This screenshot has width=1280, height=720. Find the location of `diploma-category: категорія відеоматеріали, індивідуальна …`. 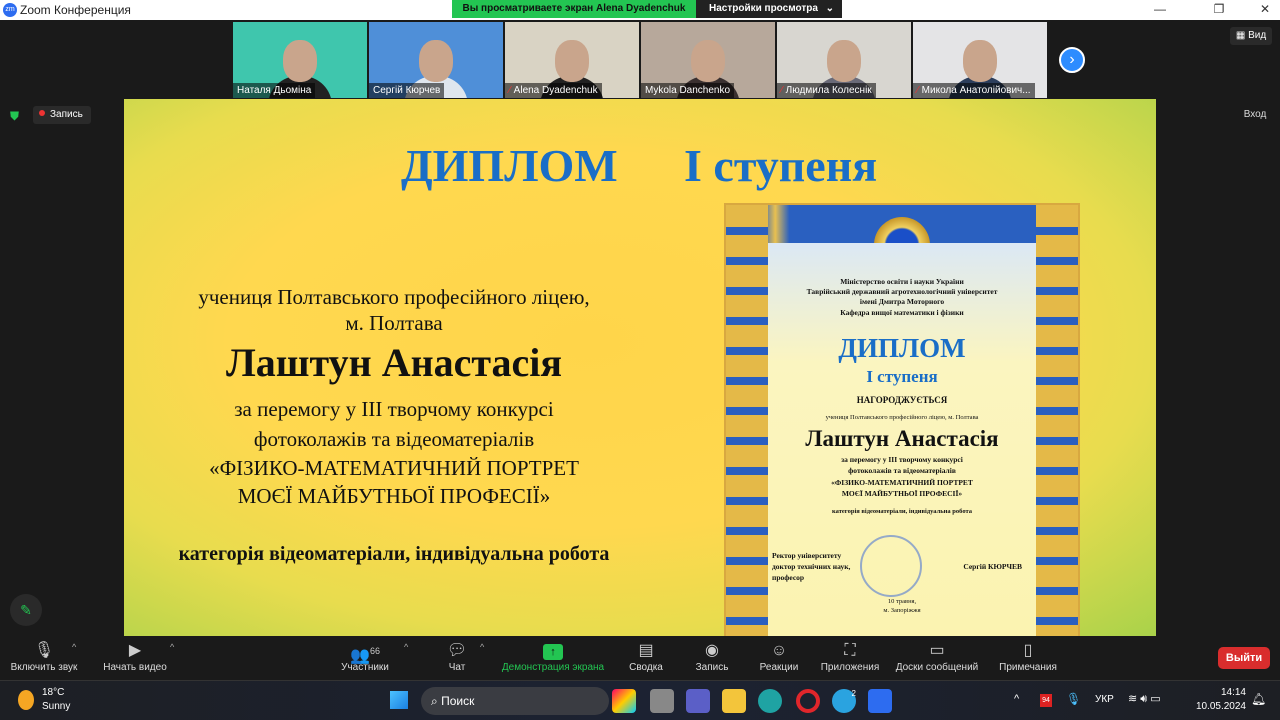

diploma-category: категорія відеоматеріали, індивідуальна … is located at coordinates (902, 511).